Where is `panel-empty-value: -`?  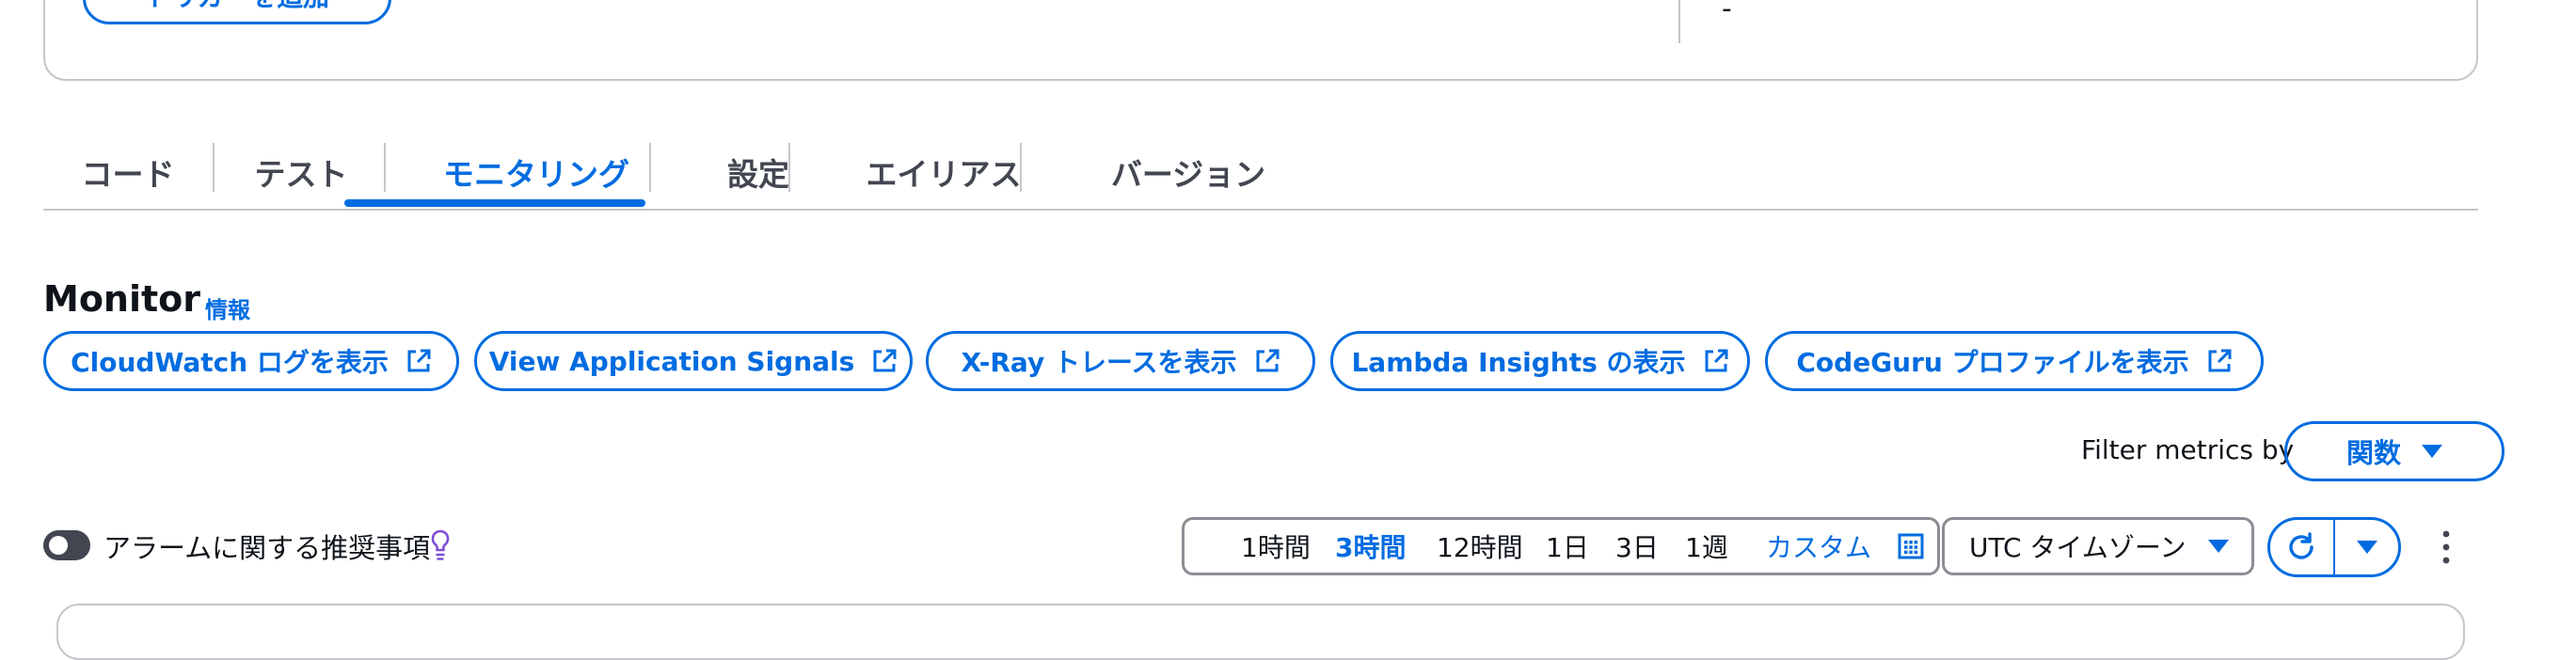 panel-empty-value: - is located at coordinates (1727, 13).